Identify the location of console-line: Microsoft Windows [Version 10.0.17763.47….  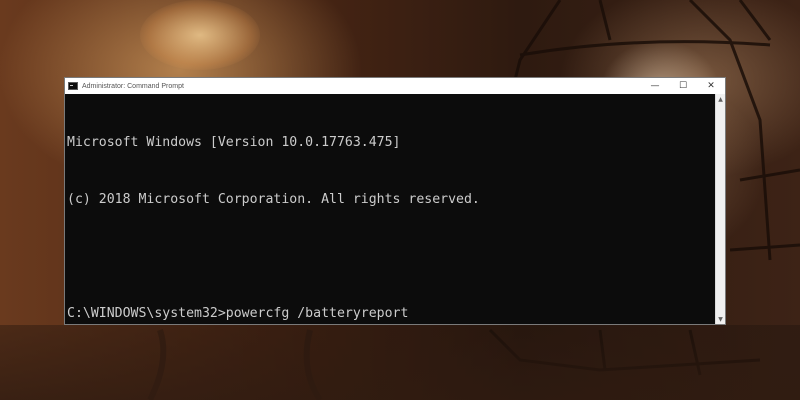
(234, 142).